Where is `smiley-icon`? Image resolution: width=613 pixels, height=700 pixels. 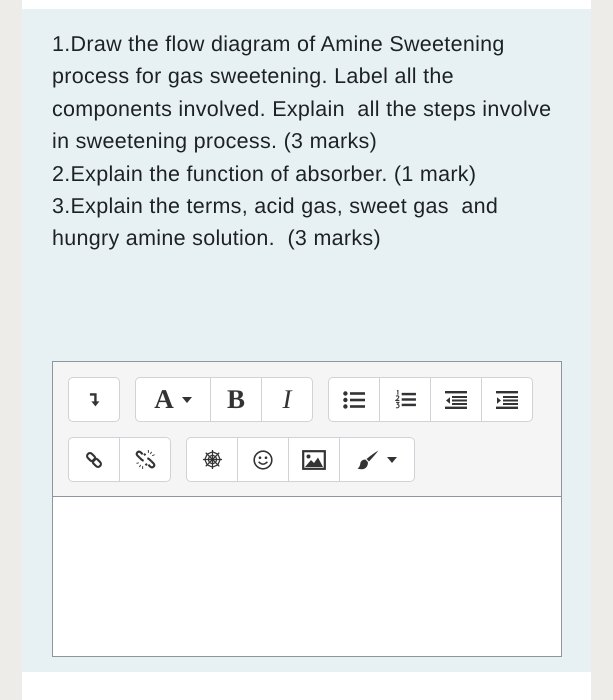
smiley-icon is located at coordinates (263, 460).